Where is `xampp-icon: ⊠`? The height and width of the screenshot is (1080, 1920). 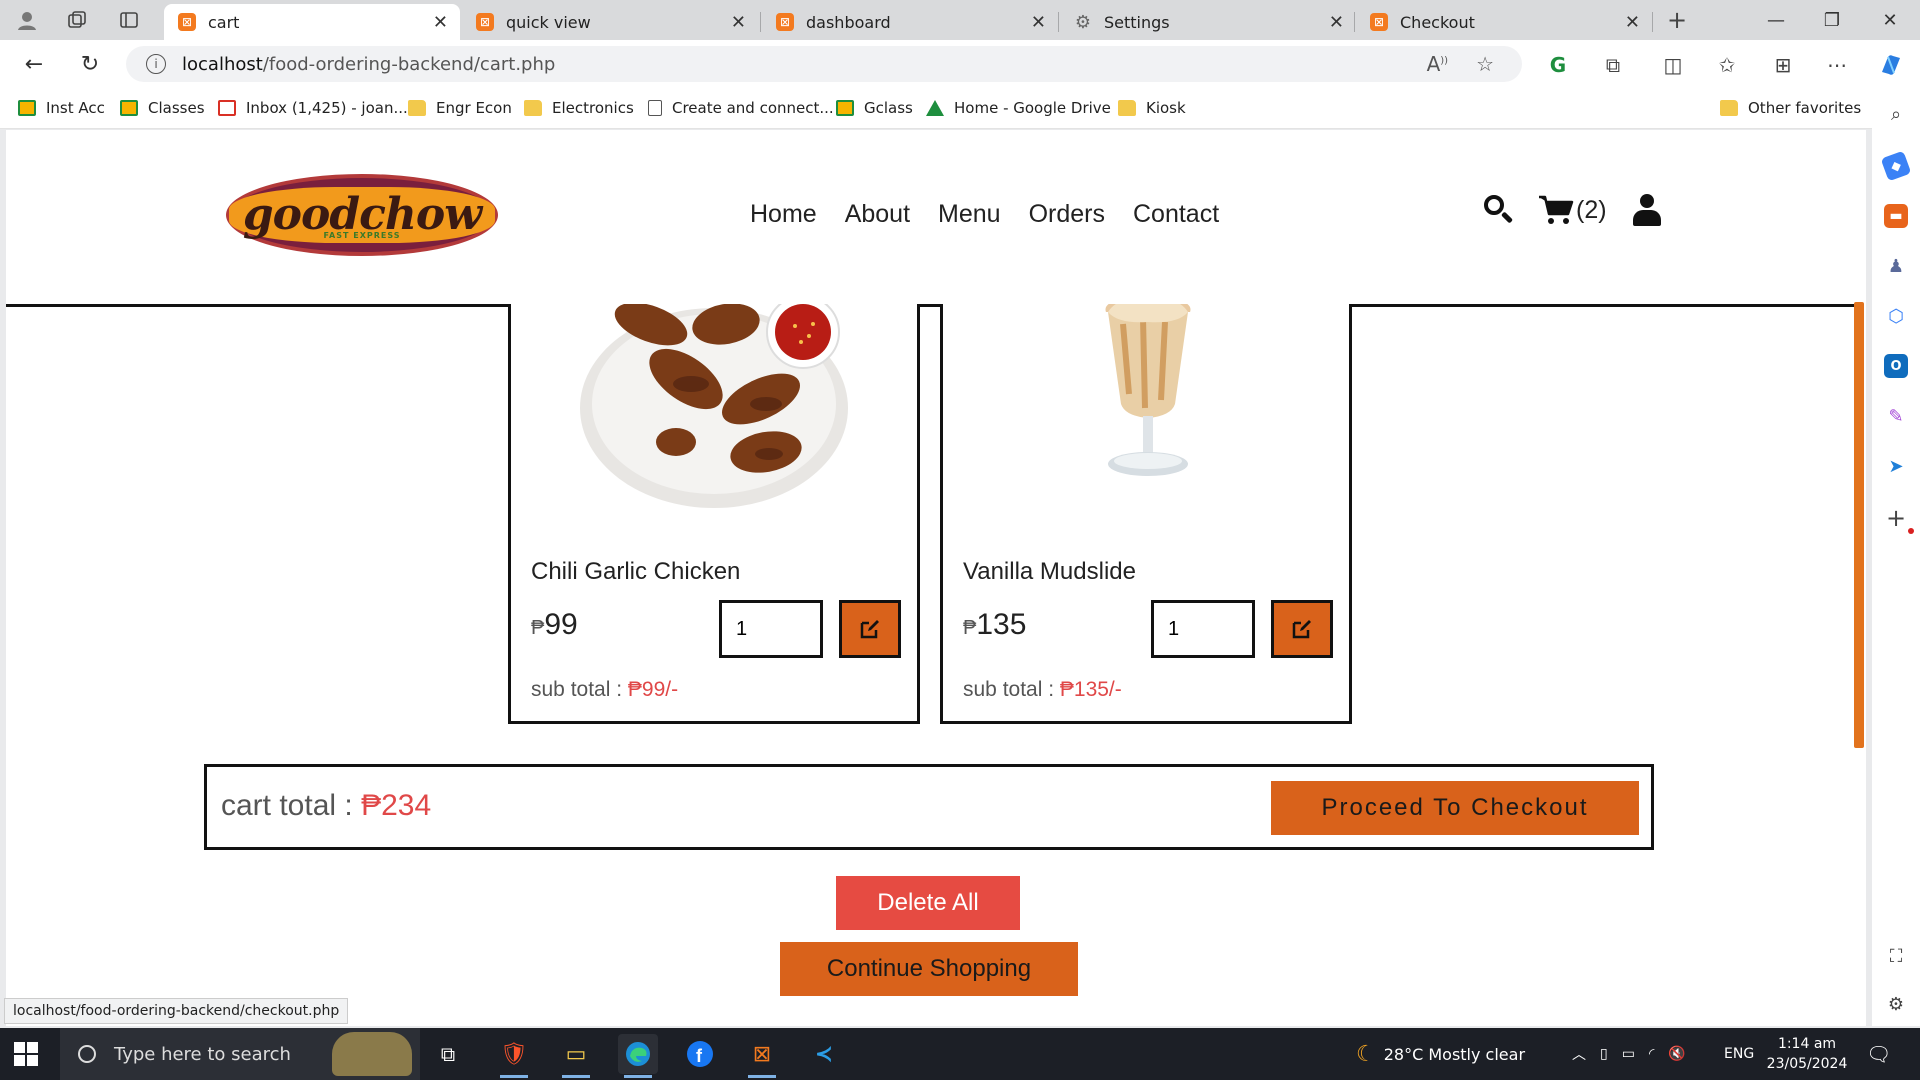
xampp-icon: ⊠ is located at coordinates (762, 1056).